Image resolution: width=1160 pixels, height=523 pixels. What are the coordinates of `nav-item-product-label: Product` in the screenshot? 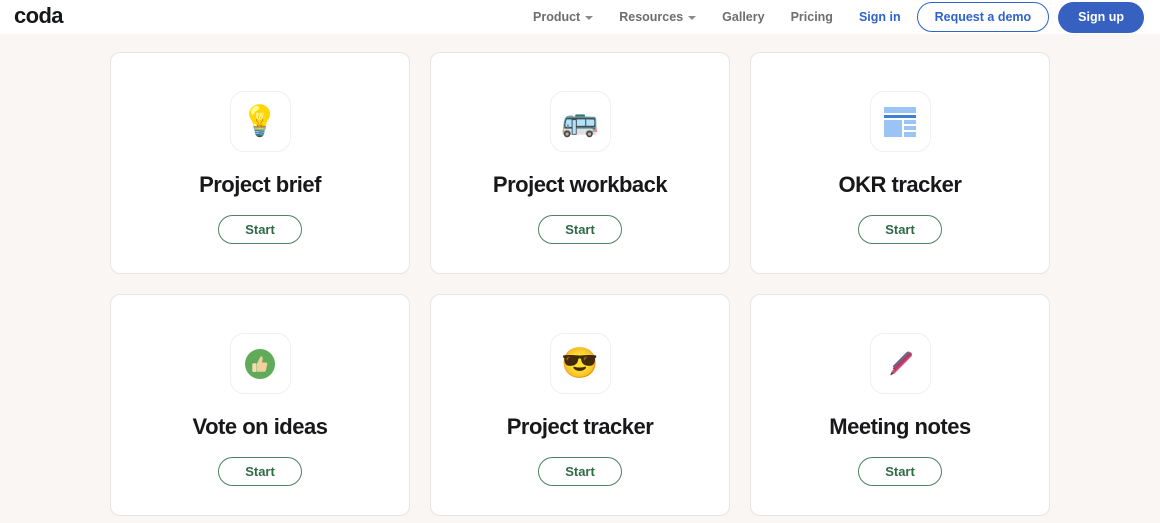 It's located at (557, 17).